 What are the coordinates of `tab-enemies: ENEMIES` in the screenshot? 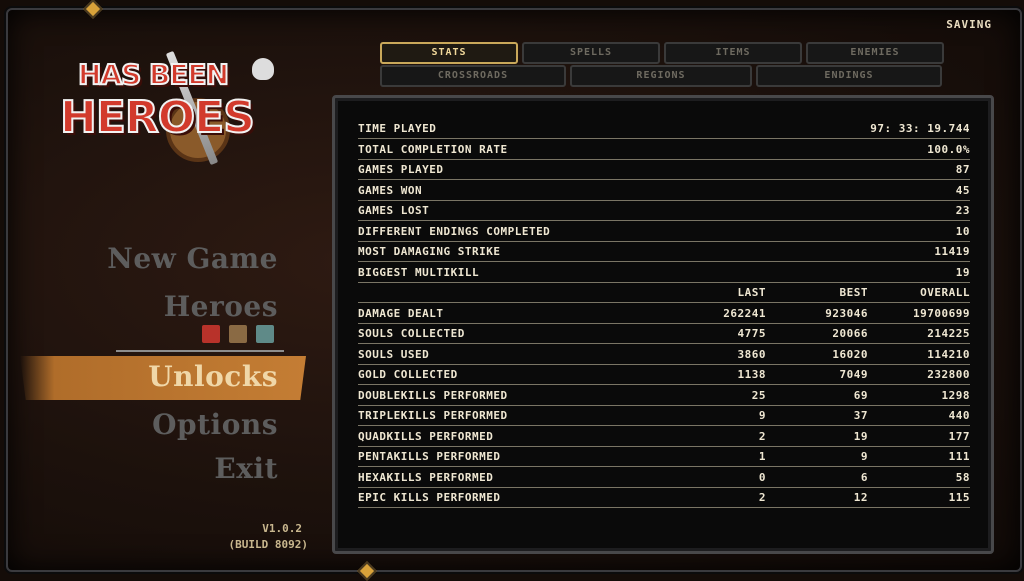 It's located at (875, 53).